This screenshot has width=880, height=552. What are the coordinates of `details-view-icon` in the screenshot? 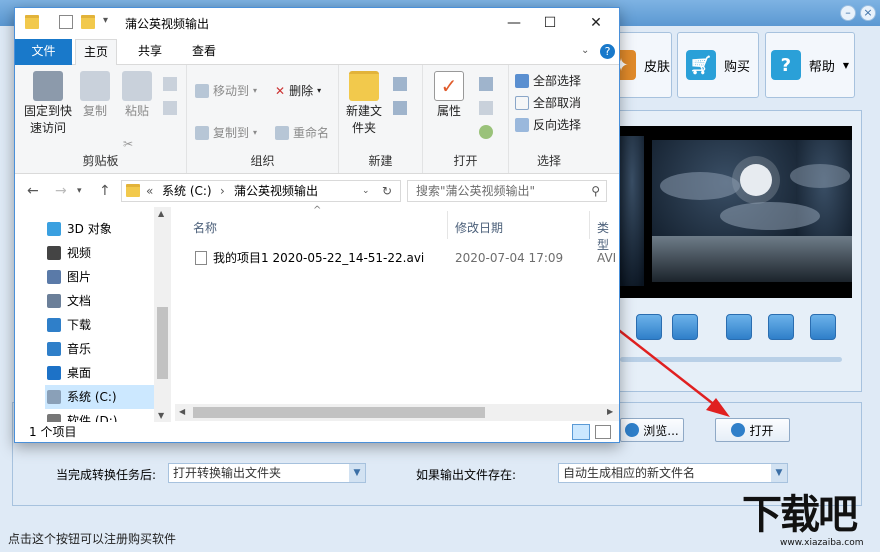 It's located at (581, 432).